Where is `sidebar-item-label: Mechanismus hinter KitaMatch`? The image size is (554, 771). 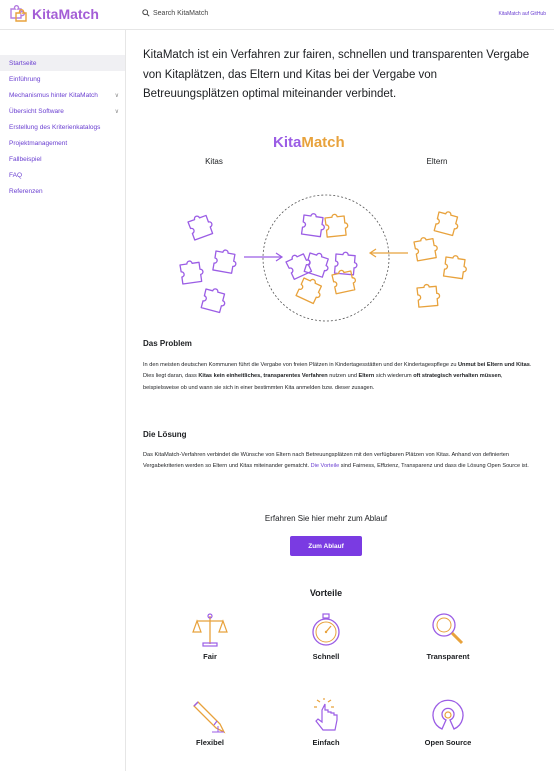
sidebar-item-label: Mechanismus hinter KitaMatch is located at coordinates (53, 95).